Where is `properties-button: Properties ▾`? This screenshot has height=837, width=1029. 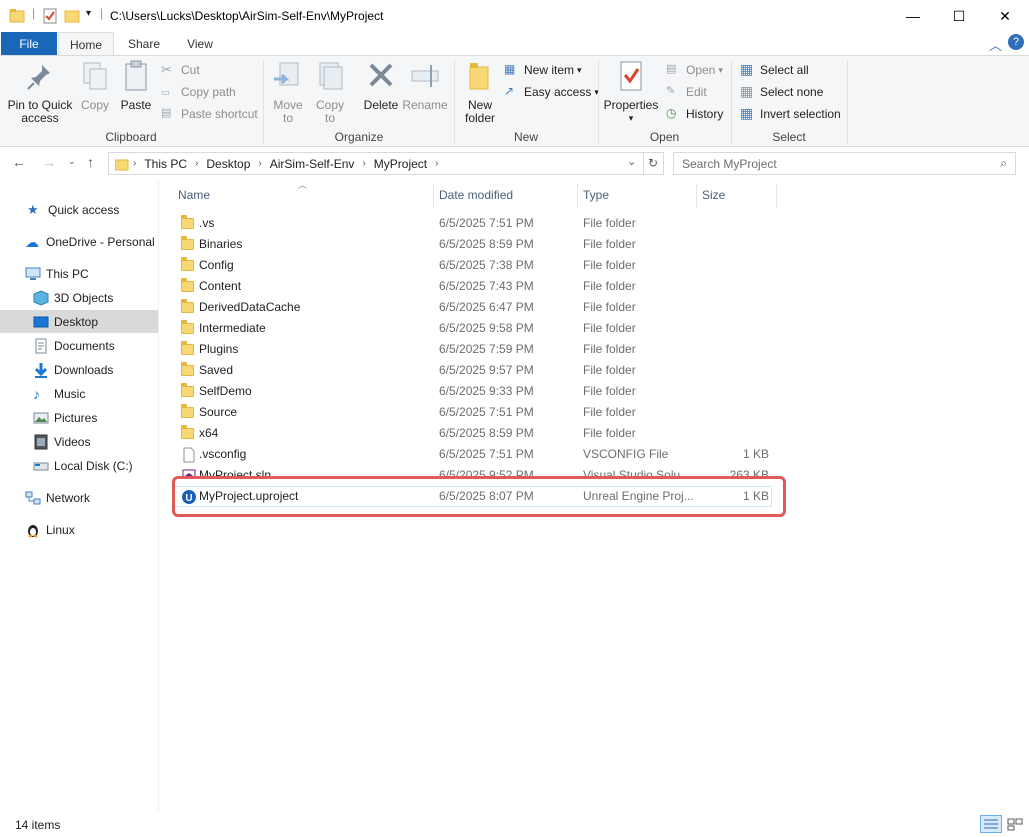
properties-button: Properties ▾ is located at coordinates (631, 92).